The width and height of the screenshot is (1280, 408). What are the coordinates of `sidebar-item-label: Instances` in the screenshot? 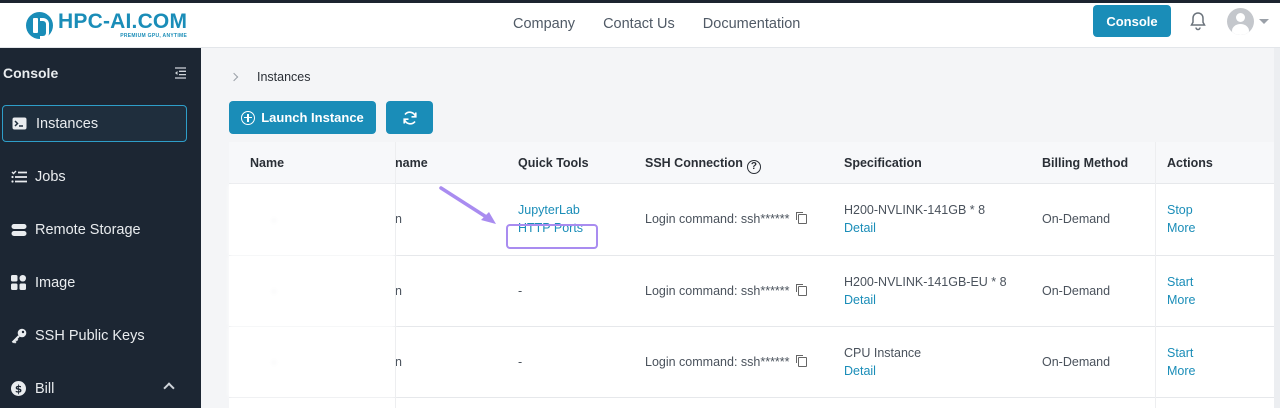 It's located at (67, 123).